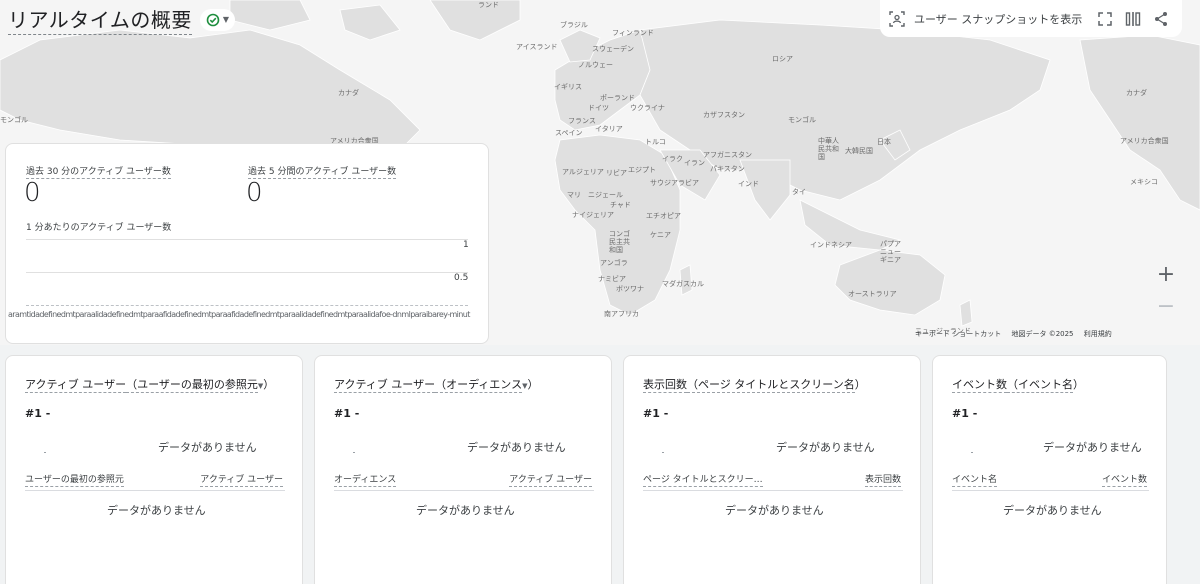 The height and width of the screenshot is (584, 1200). What do you see at coordinates (595, 65) in the screenshot?
I see `map-country-label: ノルウェー` at bounding box center [595, 65].